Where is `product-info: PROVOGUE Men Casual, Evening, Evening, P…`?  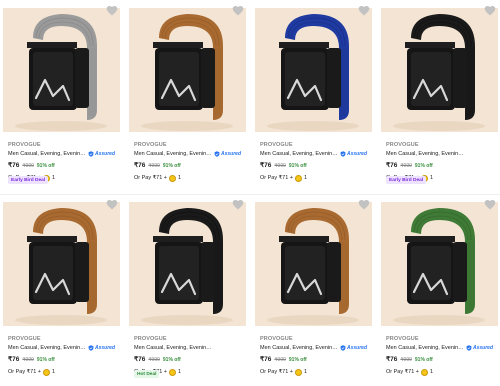
product-info: PROVOGUE Men Casual, Evening, Evening, P… is located at coordinates (316, 355).